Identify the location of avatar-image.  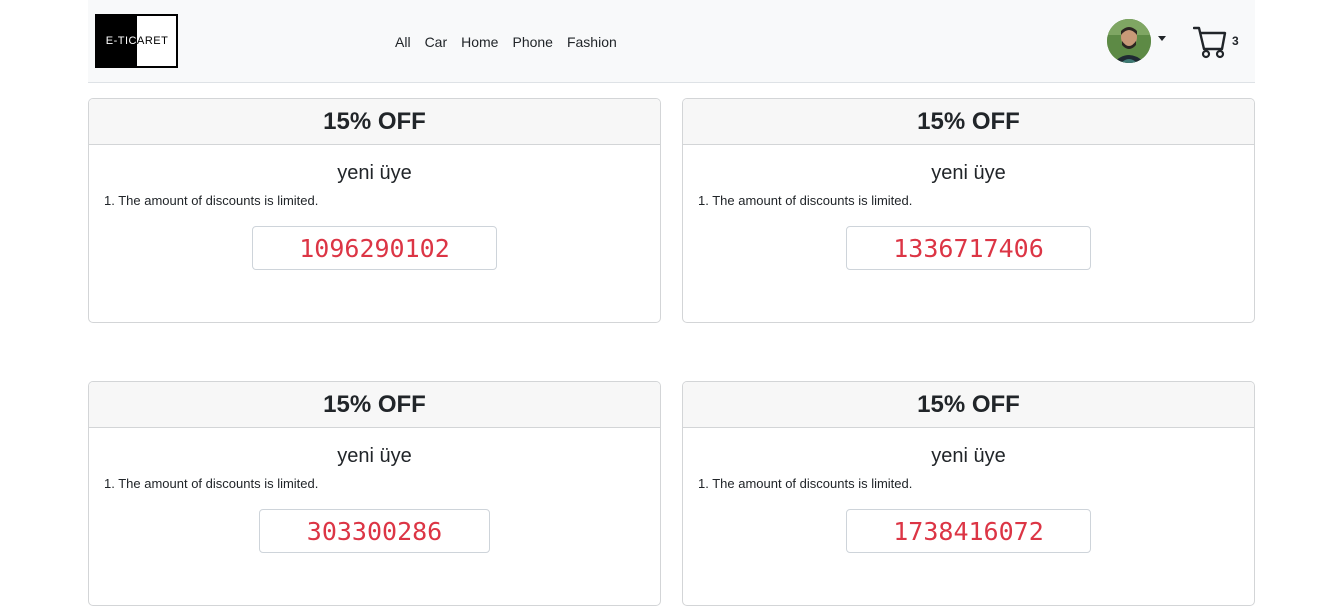
(1129, 41).